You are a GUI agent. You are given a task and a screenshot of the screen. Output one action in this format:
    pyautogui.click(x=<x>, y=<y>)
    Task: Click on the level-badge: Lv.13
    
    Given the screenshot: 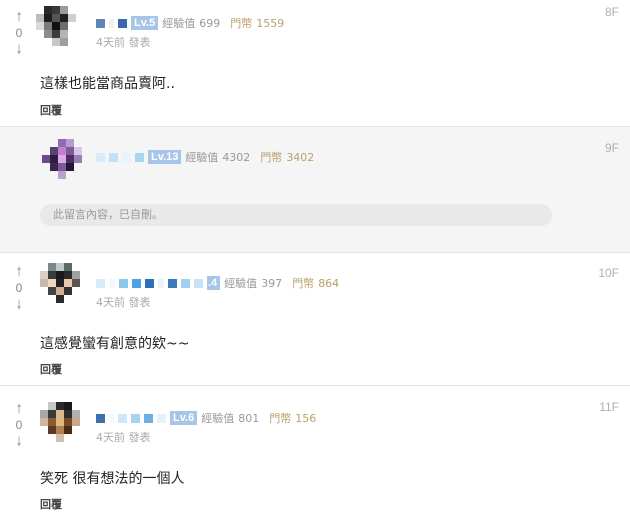 What is the action you would take?
    pyautogui.click(x=165, y=157)
    